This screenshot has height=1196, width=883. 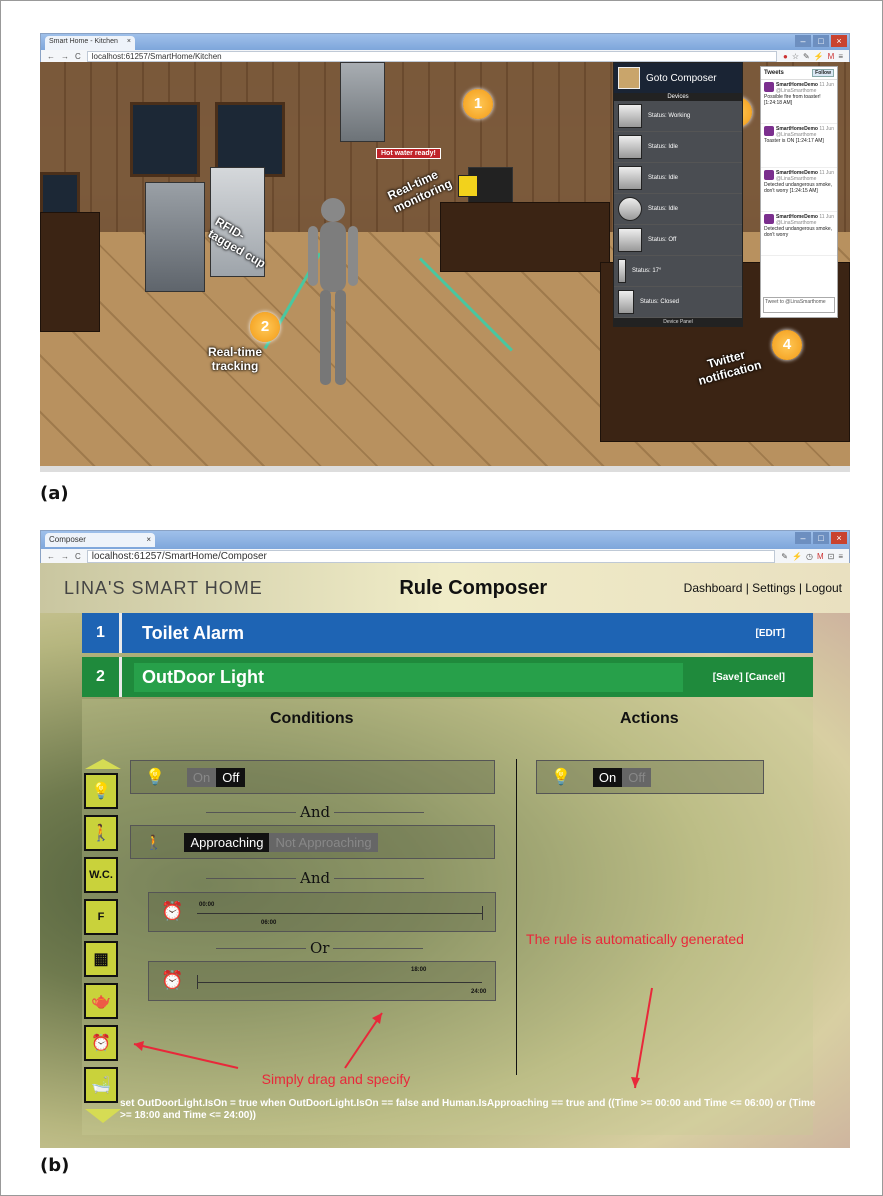 What do you see at coordinates (795, 56) in the screenshot?
I see `star-icon: ☆` at bounding box center [795, 56].